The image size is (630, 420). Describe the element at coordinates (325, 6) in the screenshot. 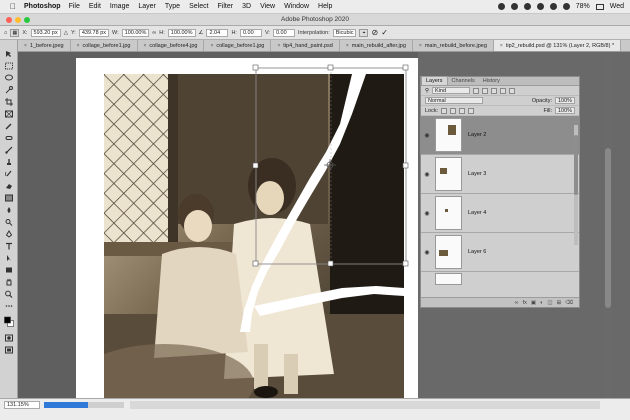

I see `menu-help: Help` at that location.